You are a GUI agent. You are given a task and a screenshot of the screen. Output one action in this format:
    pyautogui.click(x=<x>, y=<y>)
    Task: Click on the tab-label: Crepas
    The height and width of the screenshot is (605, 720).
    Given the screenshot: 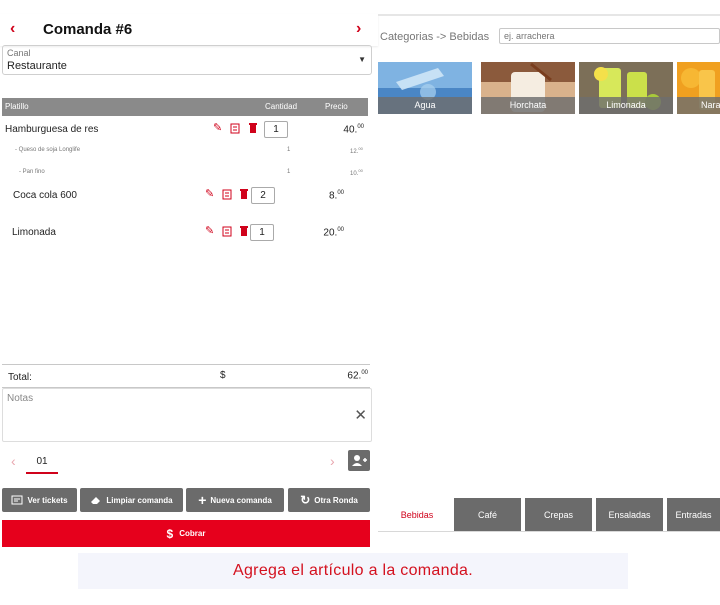 What is the action you would take?
    pyautogui.click(x=558, y=514)
    